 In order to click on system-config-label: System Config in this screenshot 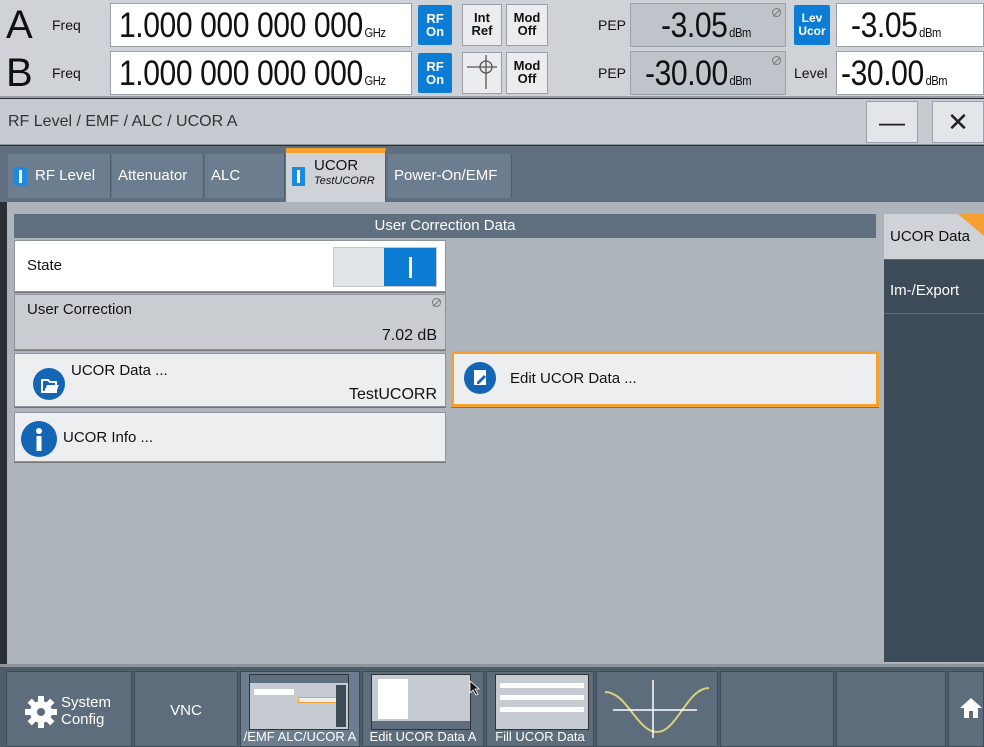, I will do `click(86, 711)`.